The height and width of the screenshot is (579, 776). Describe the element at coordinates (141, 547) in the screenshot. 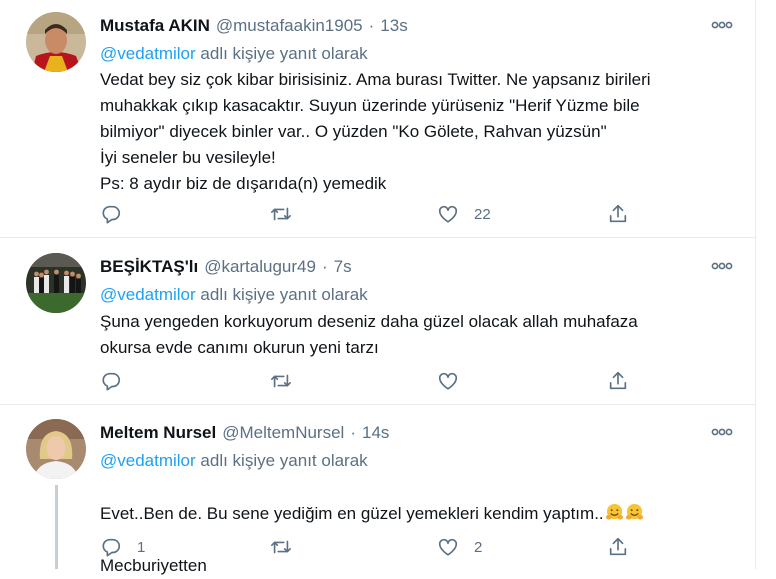

I see `reply-count: 1` at that location.